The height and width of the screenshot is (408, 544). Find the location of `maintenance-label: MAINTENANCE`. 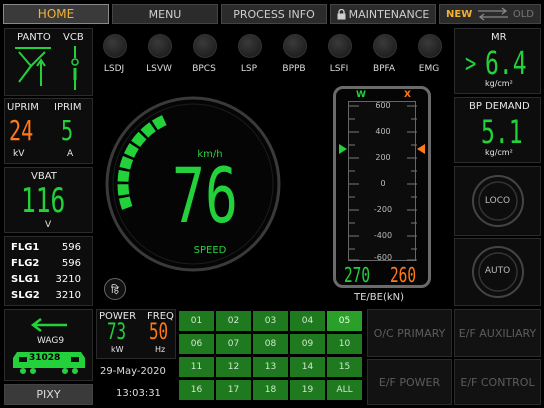

maintenance-label: MAINTENANCE is located at coordinates (389, 14).